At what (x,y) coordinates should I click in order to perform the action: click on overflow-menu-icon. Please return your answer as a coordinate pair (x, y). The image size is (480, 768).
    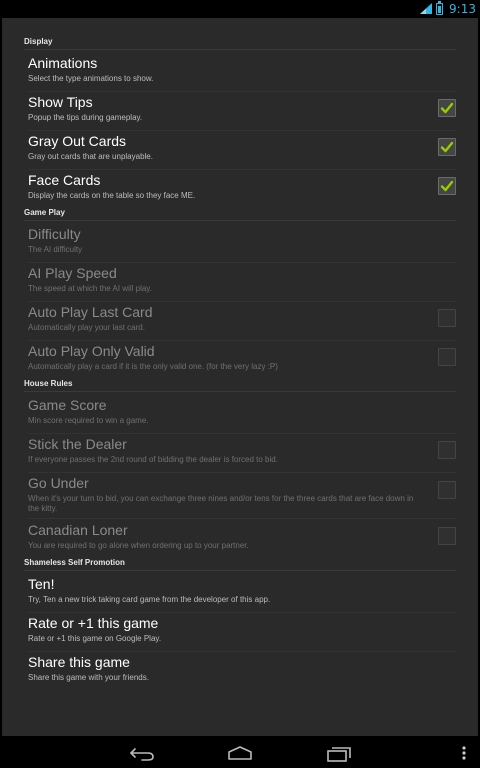
    Looking at the image, I should click on (464, 753).